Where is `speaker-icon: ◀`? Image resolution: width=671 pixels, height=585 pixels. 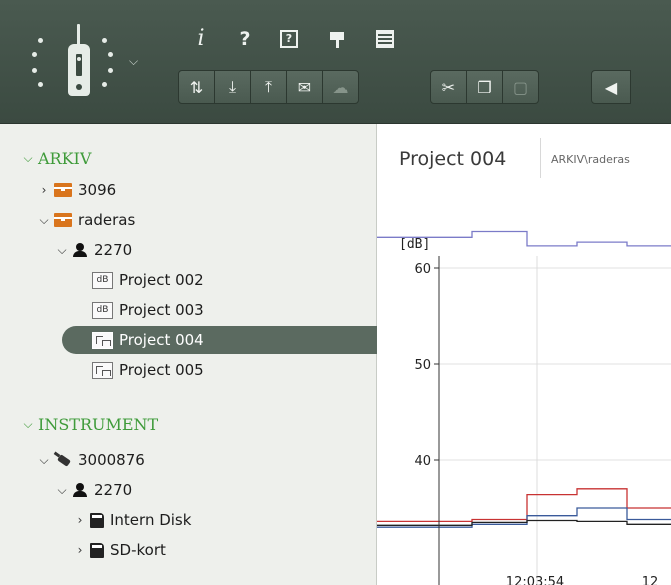
speaker-icon: ◀ is located at coordinates (611, 87).